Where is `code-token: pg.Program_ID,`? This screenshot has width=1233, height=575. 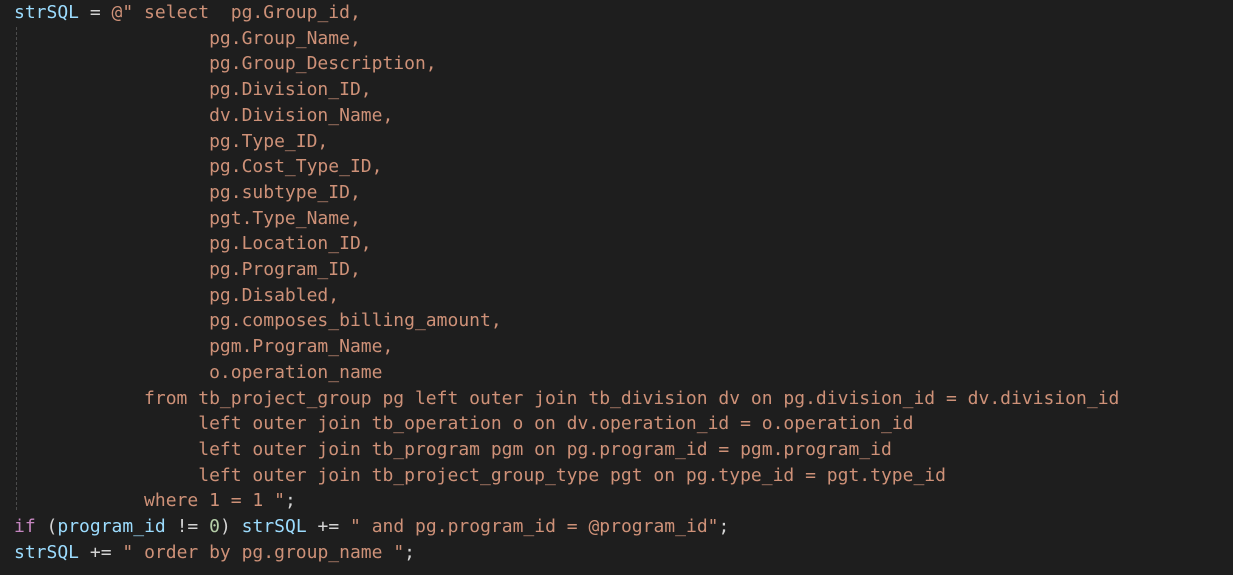 code-token: pg.Program_ID, is located at coordinates (187, 269).